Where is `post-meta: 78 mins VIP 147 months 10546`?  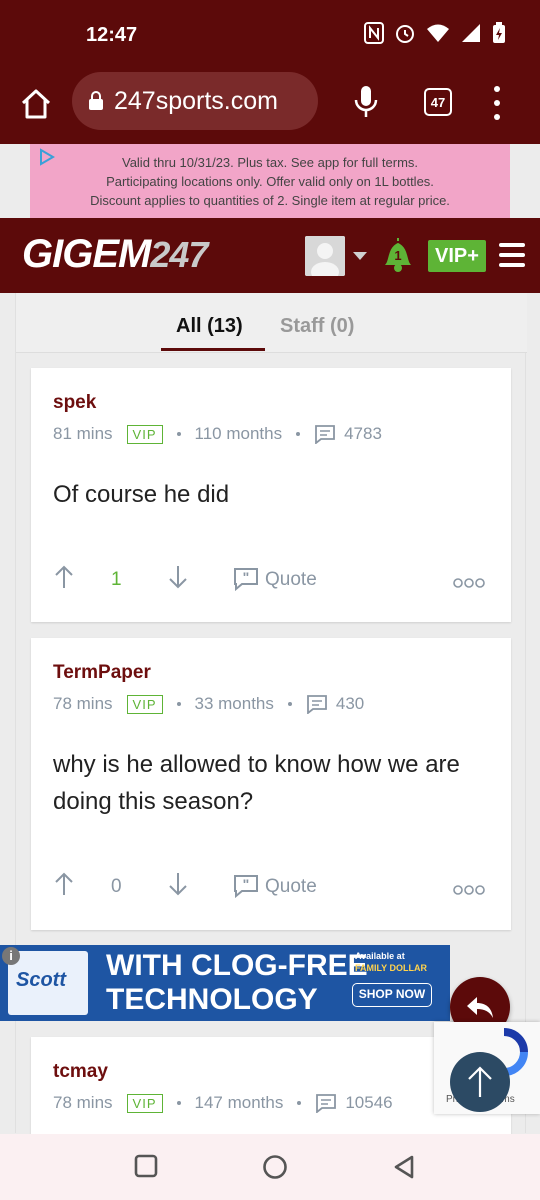
post-meta: 78 mins VIP 147 months 10546 is located at coordinates (223, 1103).